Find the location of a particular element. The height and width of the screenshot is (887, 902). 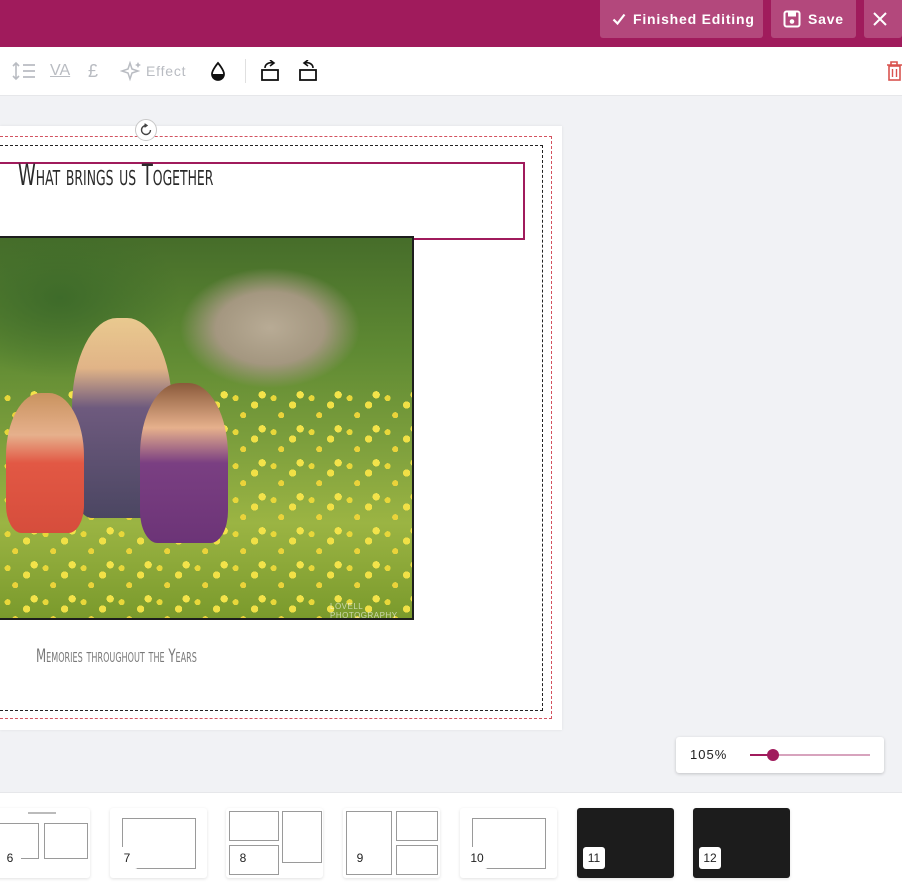

toolbar: VA £ Effect is located at coordinates (451, 71).